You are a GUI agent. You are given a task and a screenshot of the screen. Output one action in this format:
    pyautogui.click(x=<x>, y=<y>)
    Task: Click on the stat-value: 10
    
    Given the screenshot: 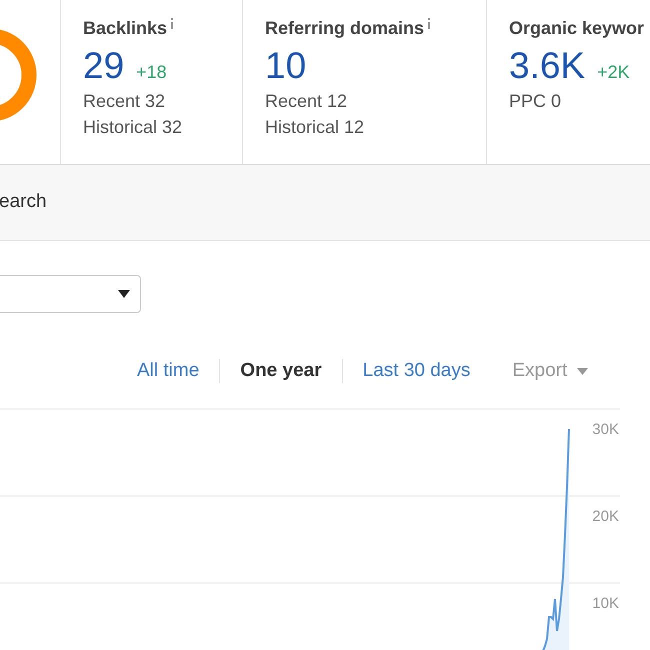 What is the action you would take?
    pyautogui.click(x=285, y=66)
    